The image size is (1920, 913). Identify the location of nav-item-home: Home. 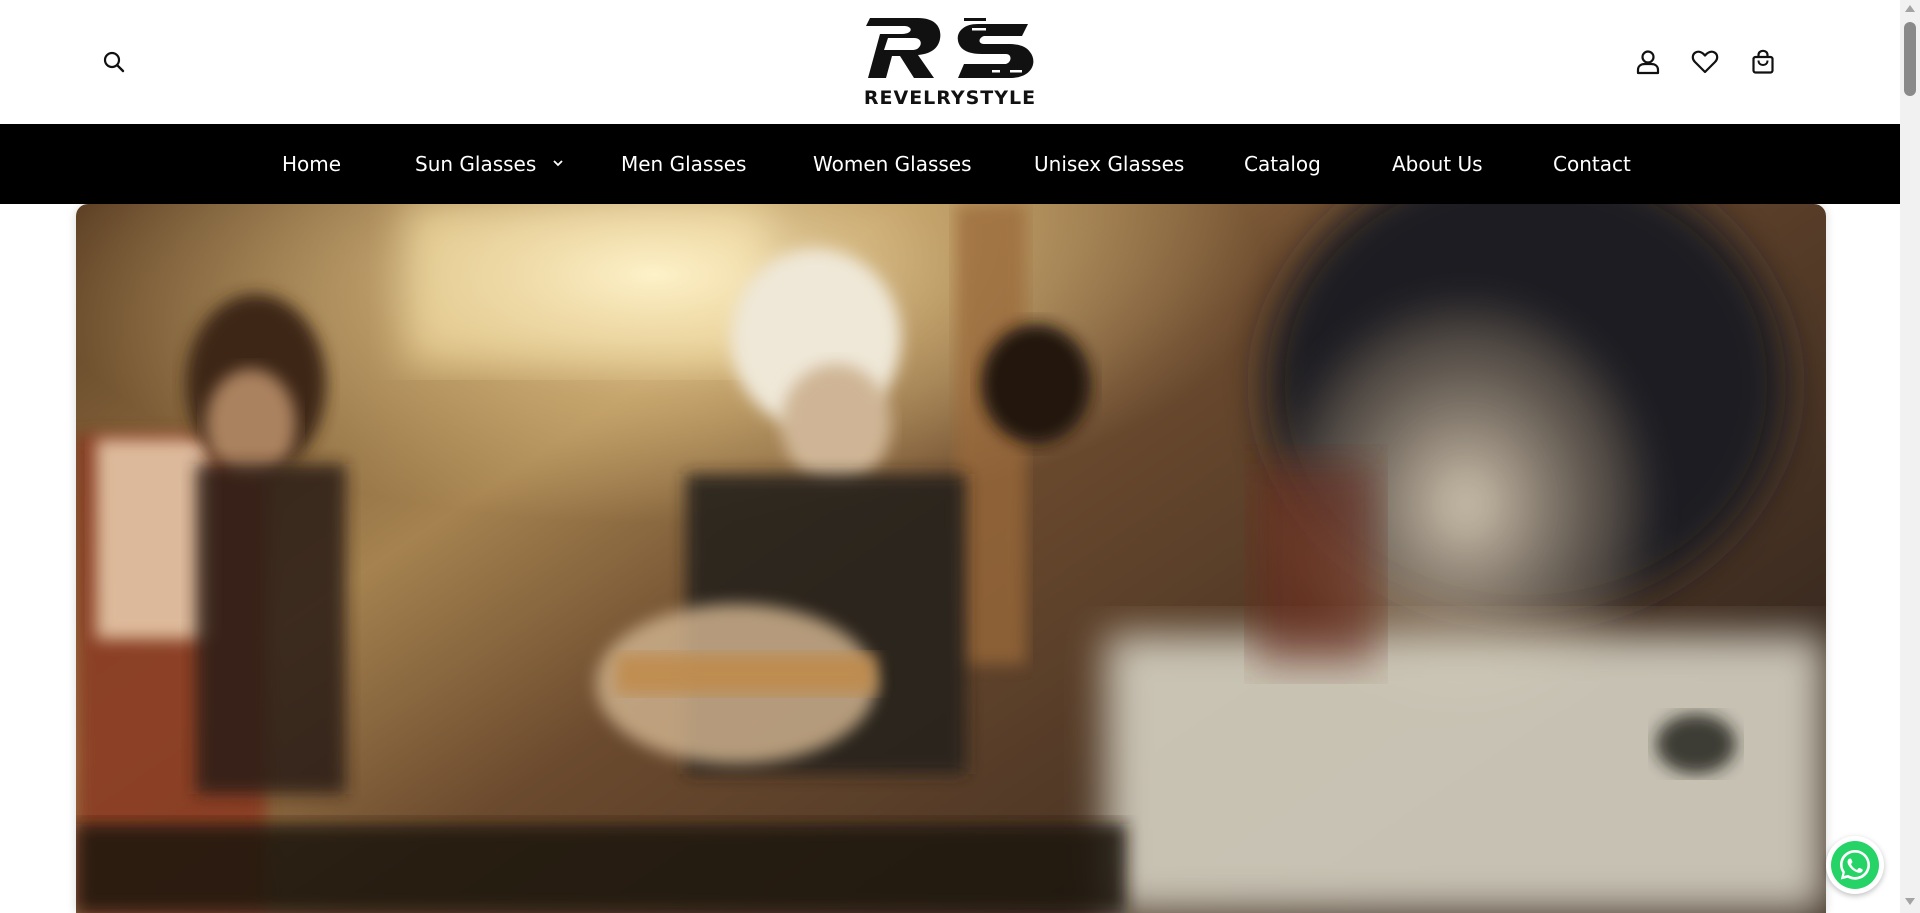
(311, 164).